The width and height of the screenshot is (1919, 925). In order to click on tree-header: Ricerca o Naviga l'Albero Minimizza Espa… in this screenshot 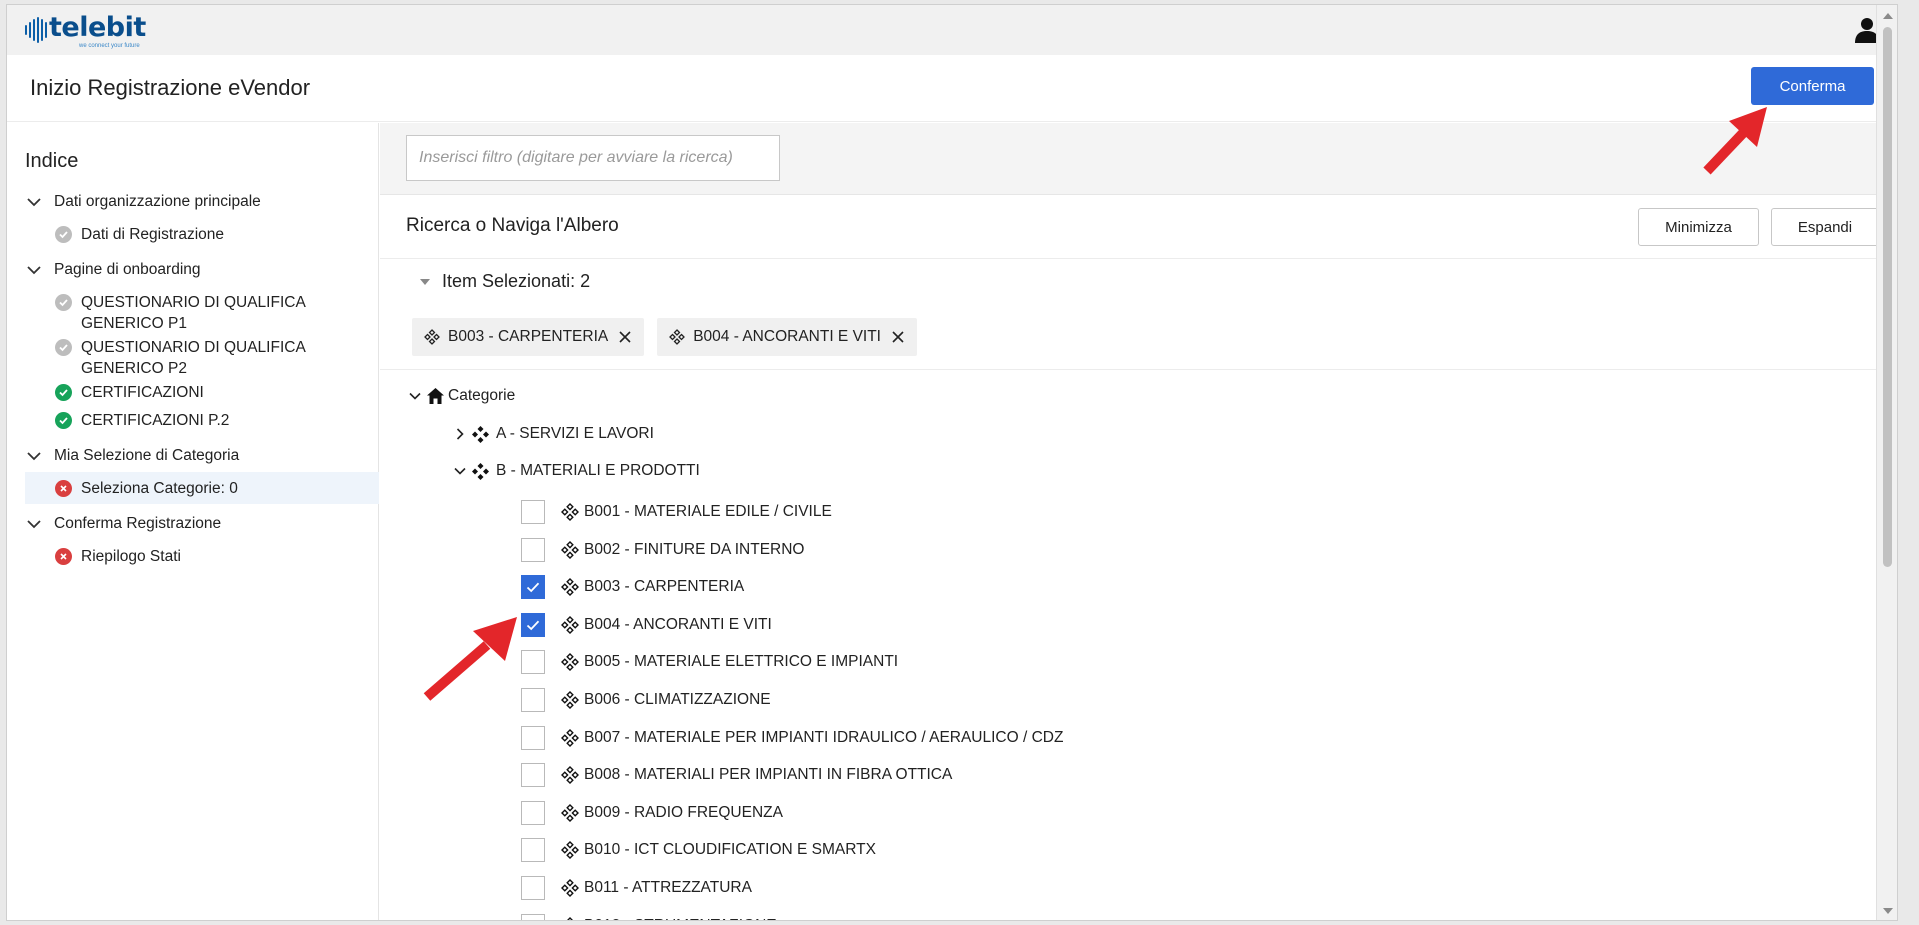, I will do `click(1138, 227)`.